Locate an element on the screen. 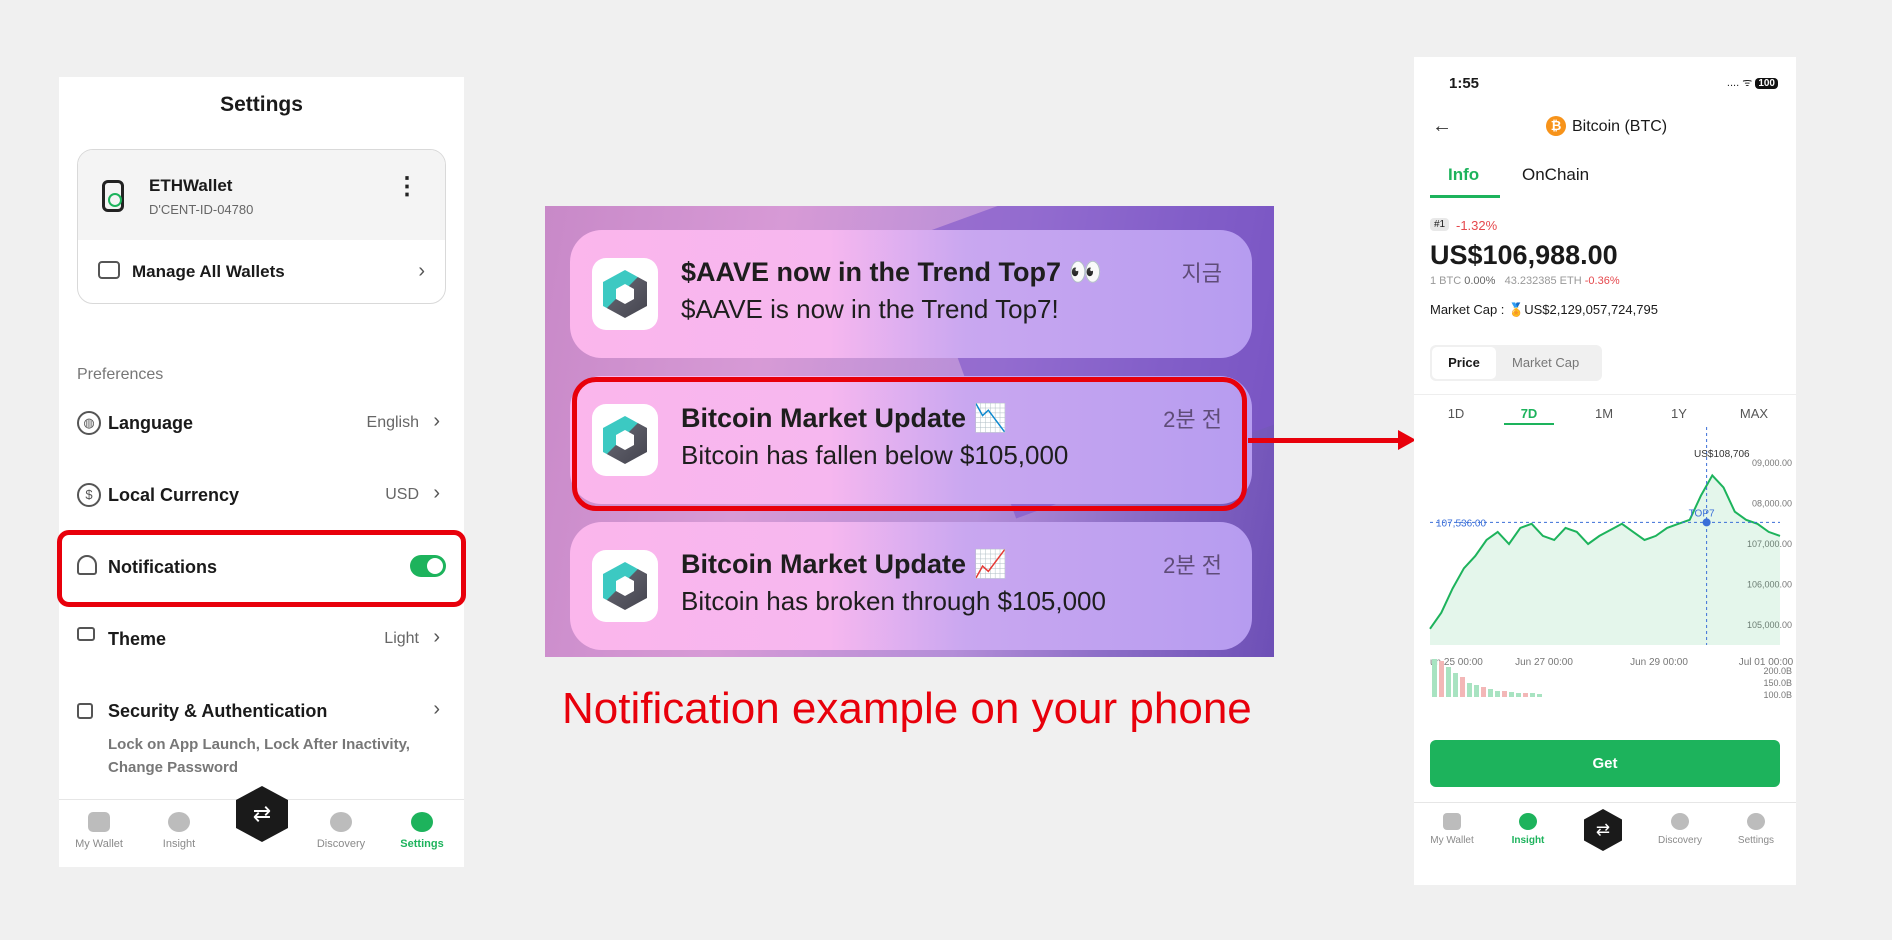 The width and height of the screenshot is (1892, 940). tab-label: Settings is located at coordinates (1756, 840).